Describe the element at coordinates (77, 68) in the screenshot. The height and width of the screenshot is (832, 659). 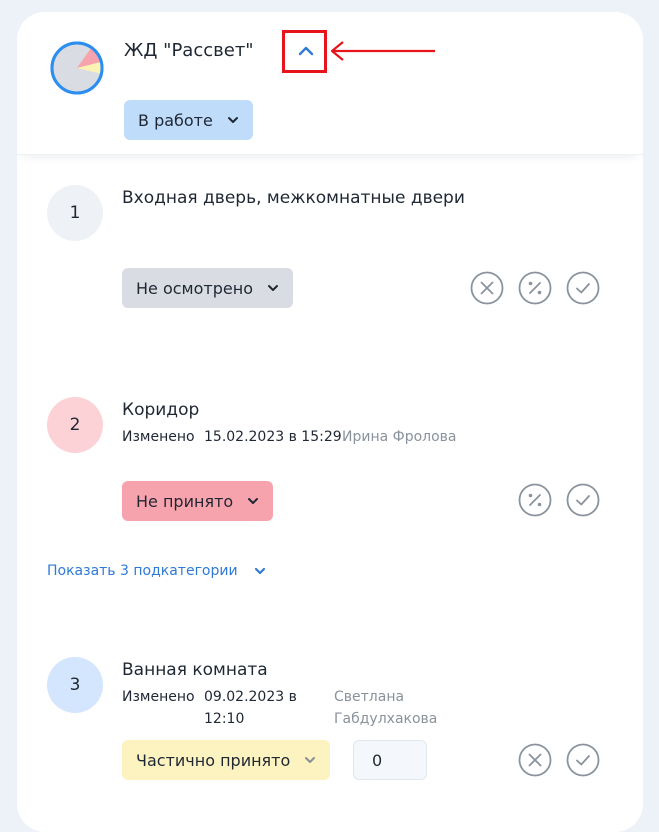
I see `pie-chart-icon` at that location.